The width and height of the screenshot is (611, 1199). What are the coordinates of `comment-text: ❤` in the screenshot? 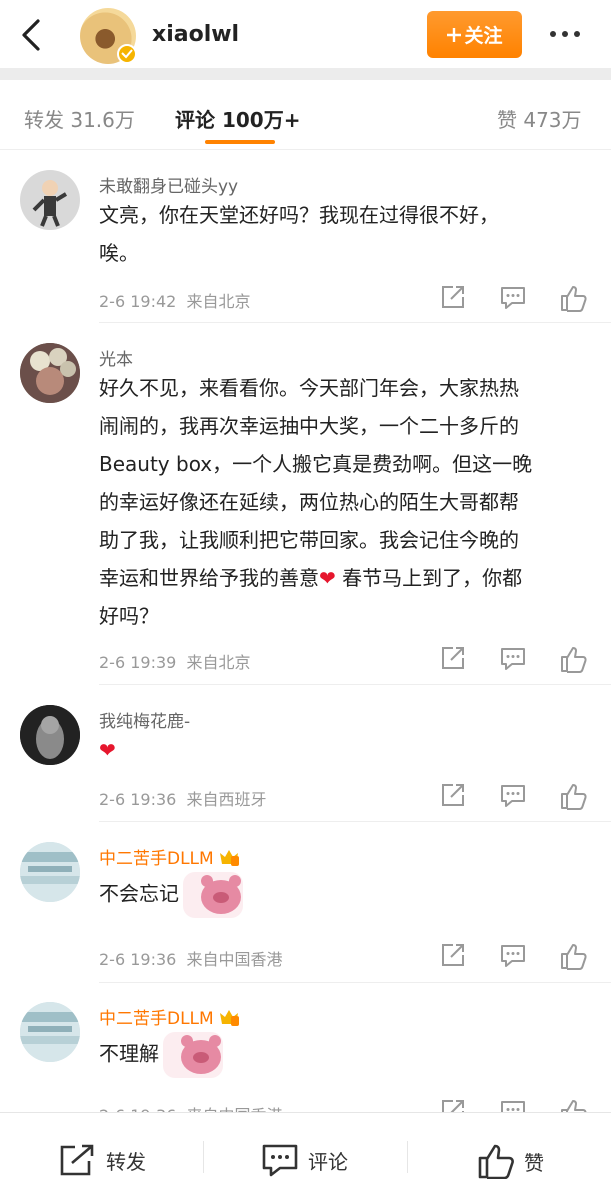 It's located at (344, 750).